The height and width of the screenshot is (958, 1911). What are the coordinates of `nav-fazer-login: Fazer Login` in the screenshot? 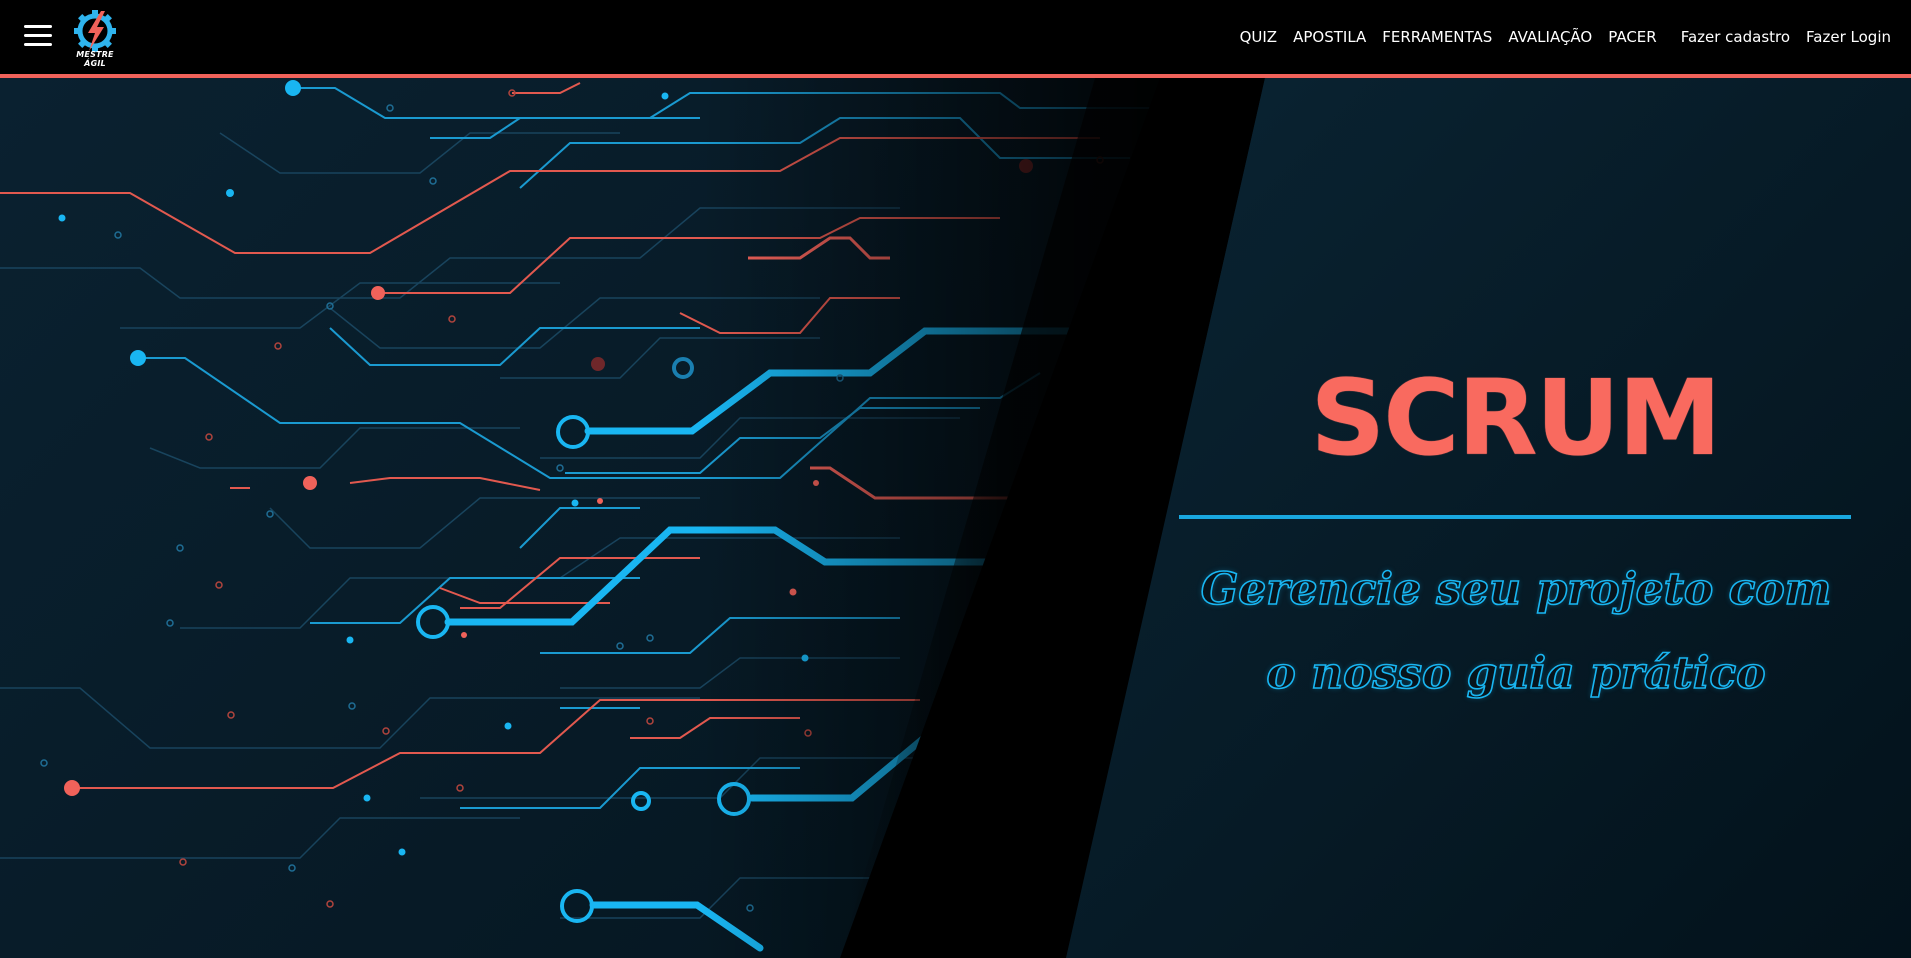 It's located at (1848, 37).